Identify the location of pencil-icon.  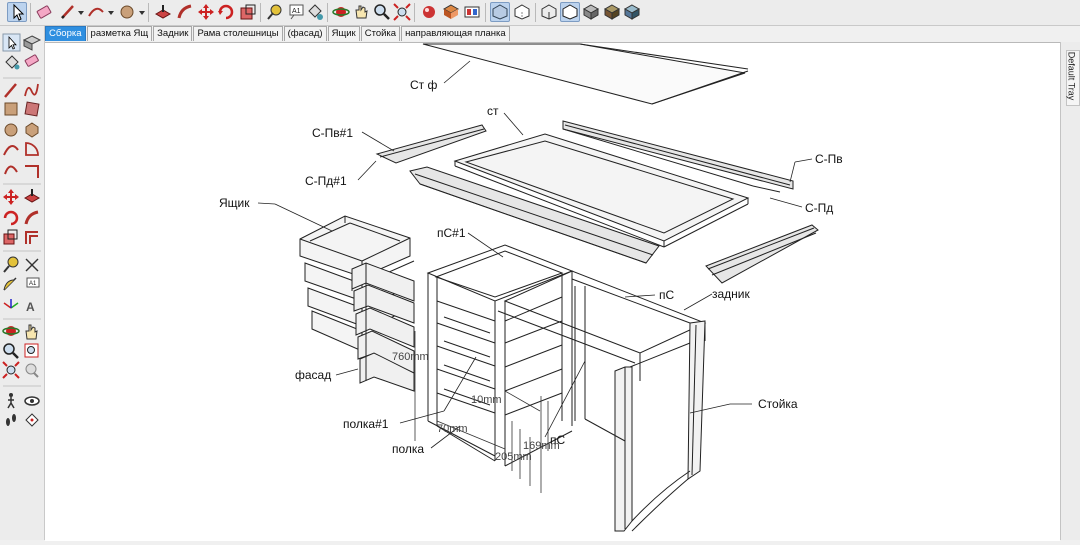
(10, 90).